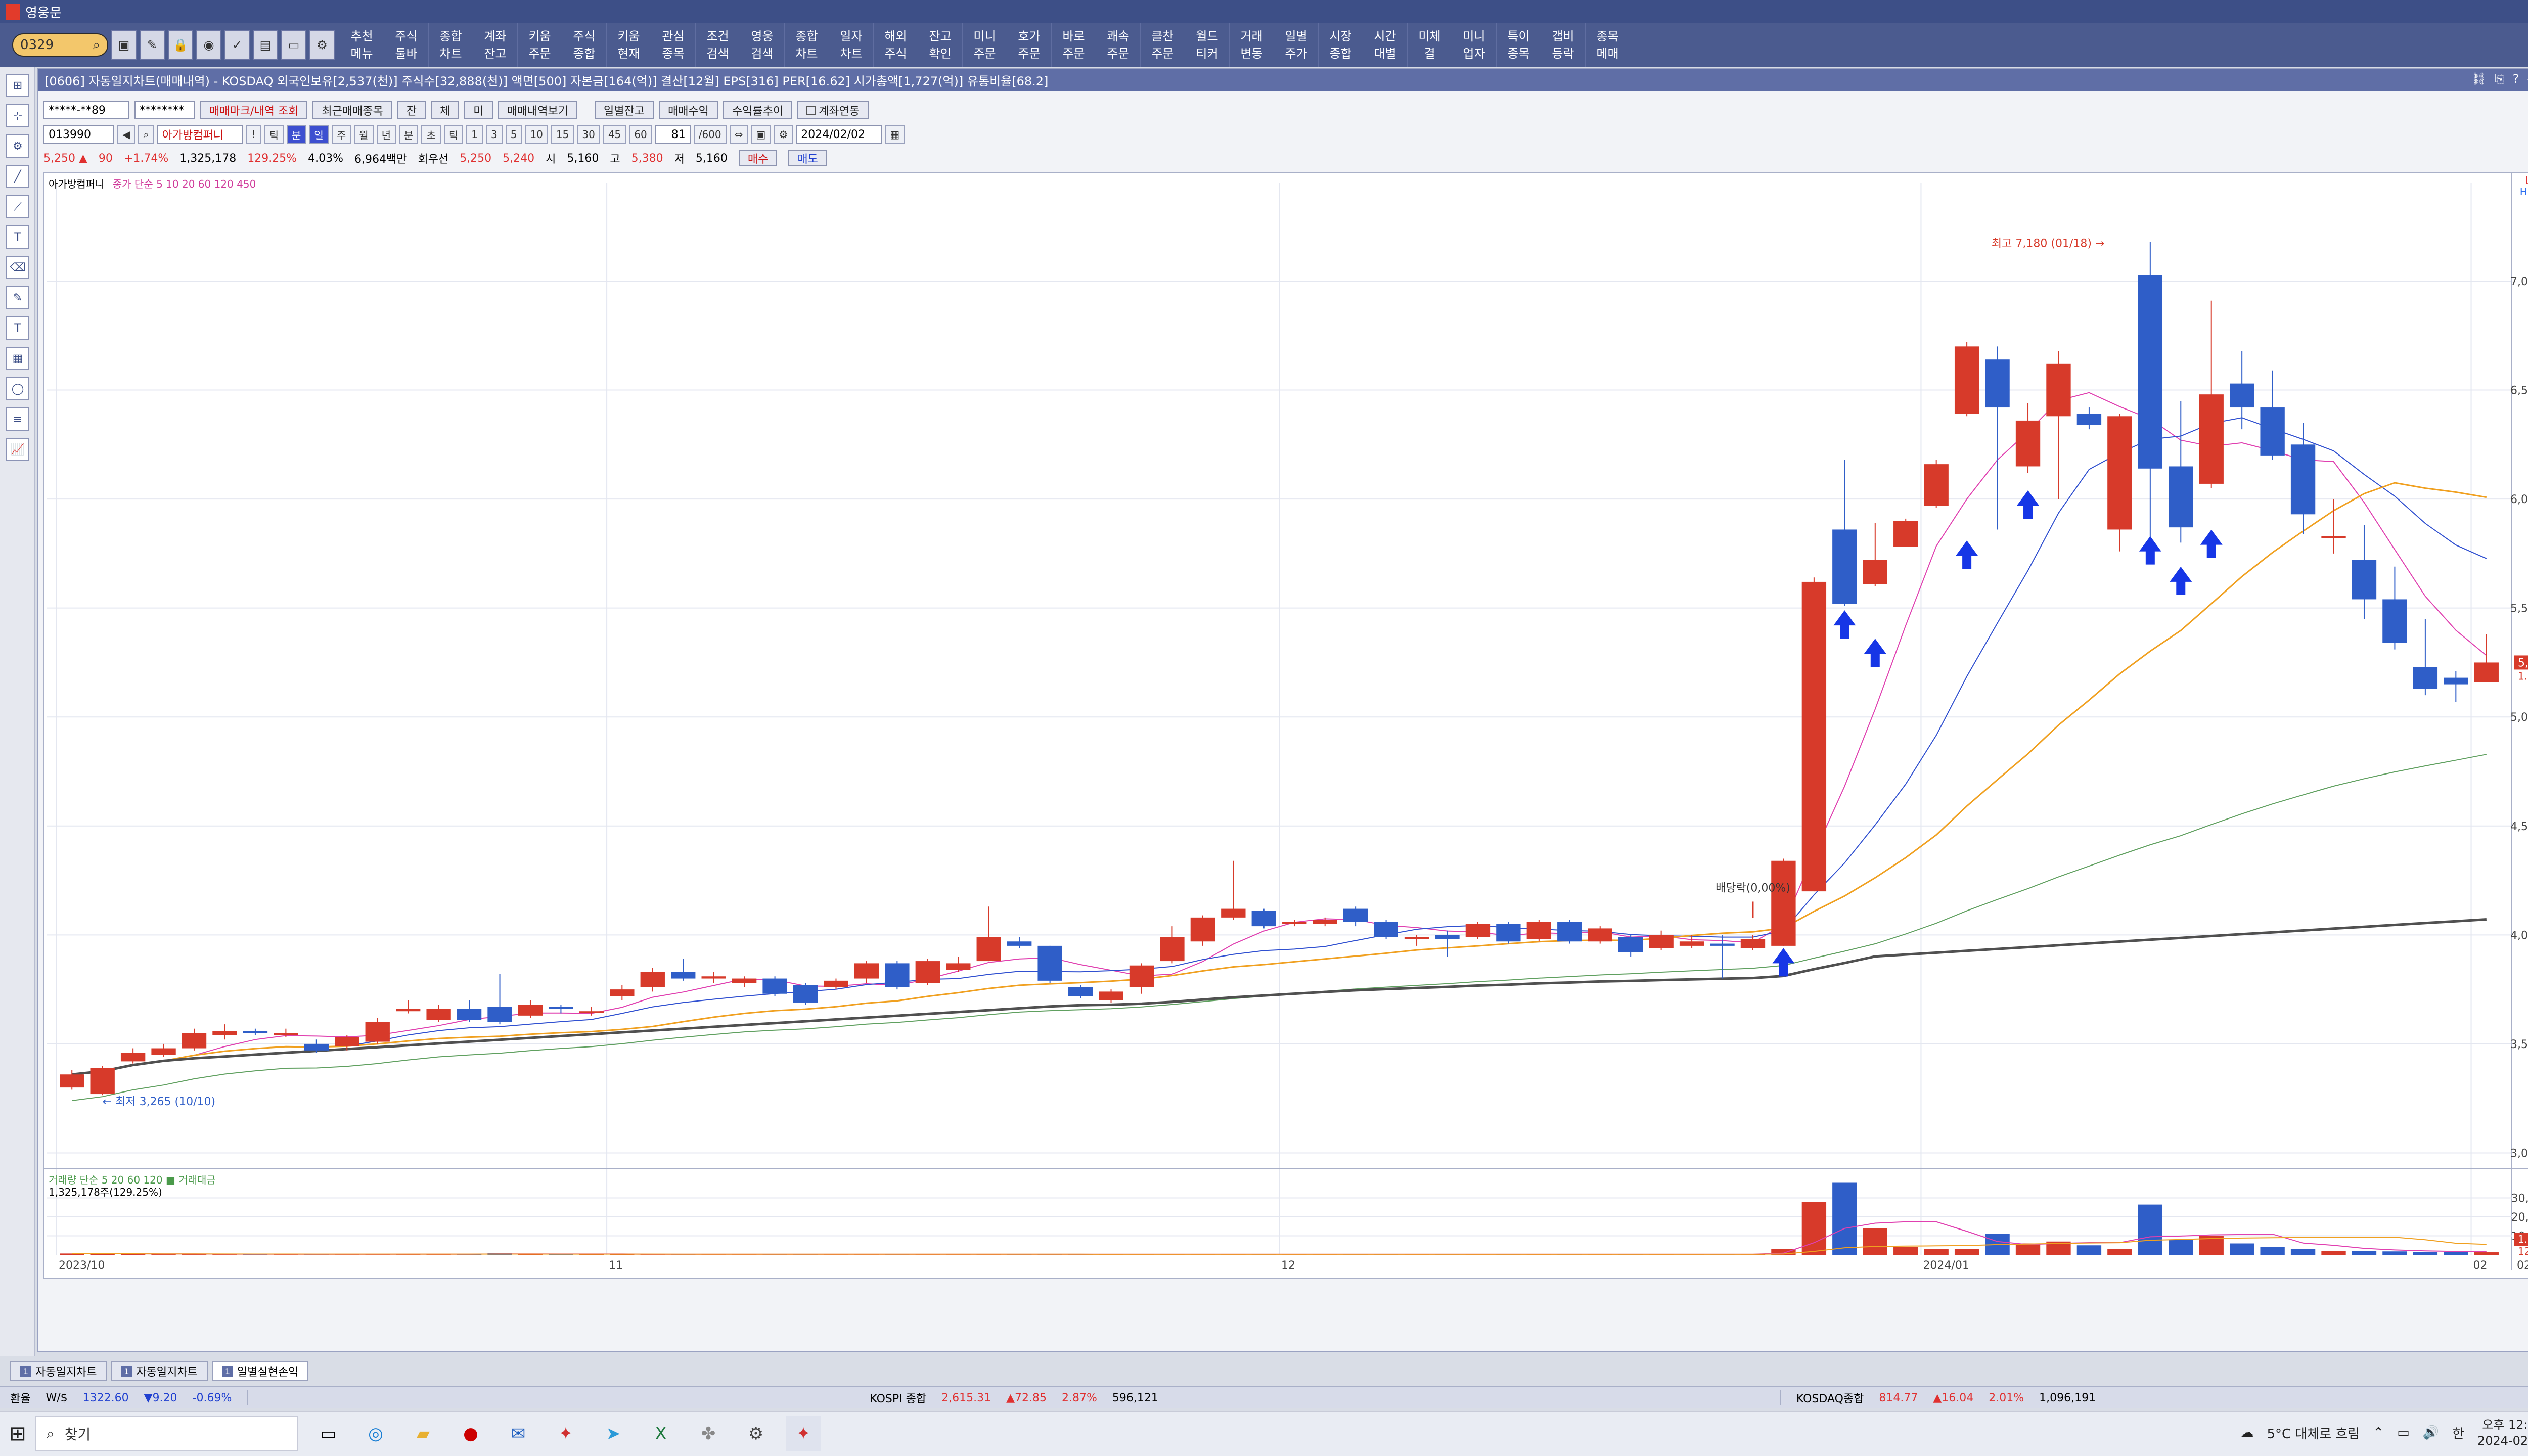 This screenshot has width=2528, height=1456. I want to click on menu-item-28: 종목 메매, so click(1608, 45).